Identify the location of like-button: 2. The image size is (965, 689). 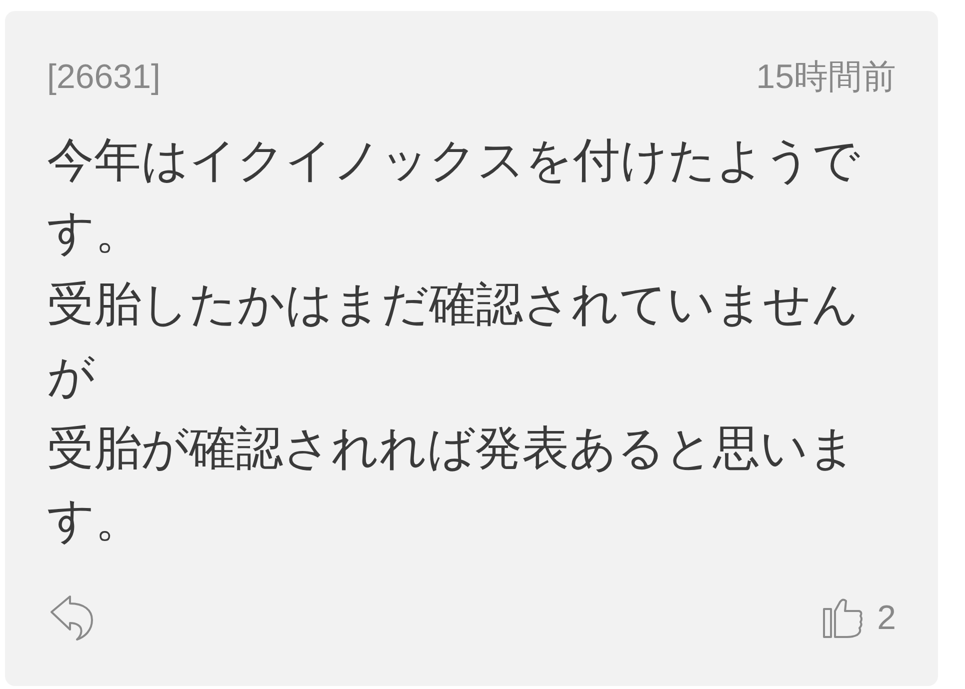
(859, 618).